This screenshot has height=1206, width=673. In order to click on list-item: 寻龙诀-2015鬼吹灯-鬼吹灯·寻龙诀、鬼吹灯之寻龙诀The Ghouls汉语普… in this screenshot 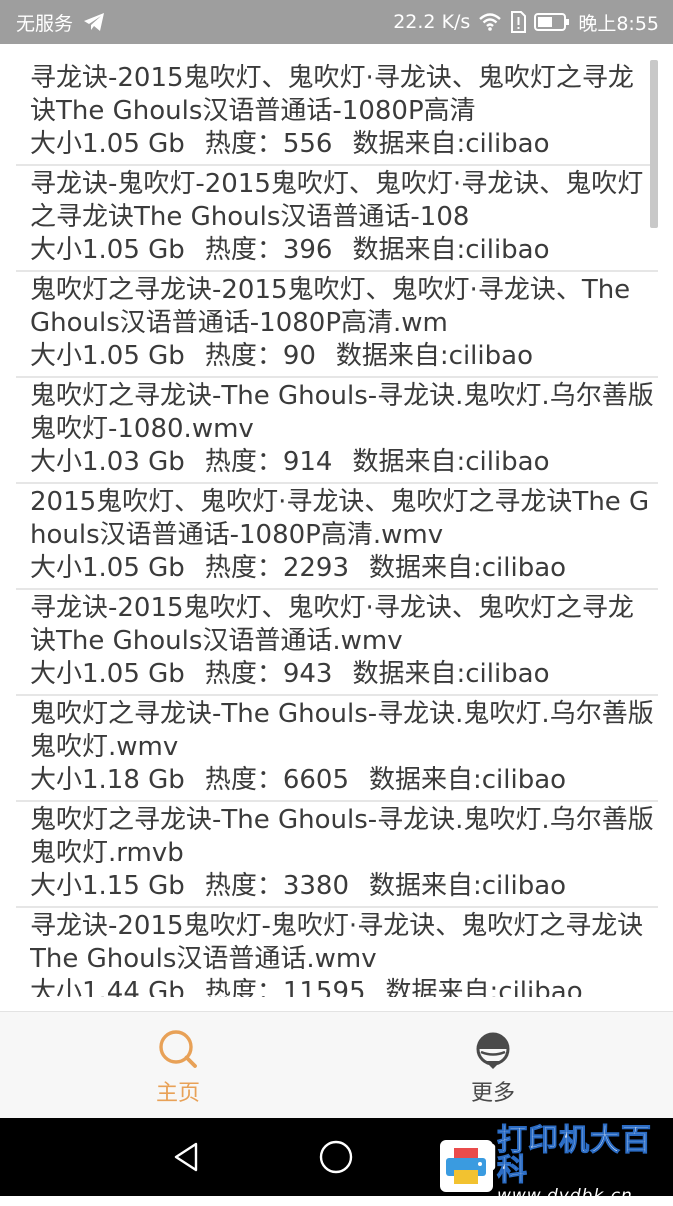, I will do `click(337, 952)`.